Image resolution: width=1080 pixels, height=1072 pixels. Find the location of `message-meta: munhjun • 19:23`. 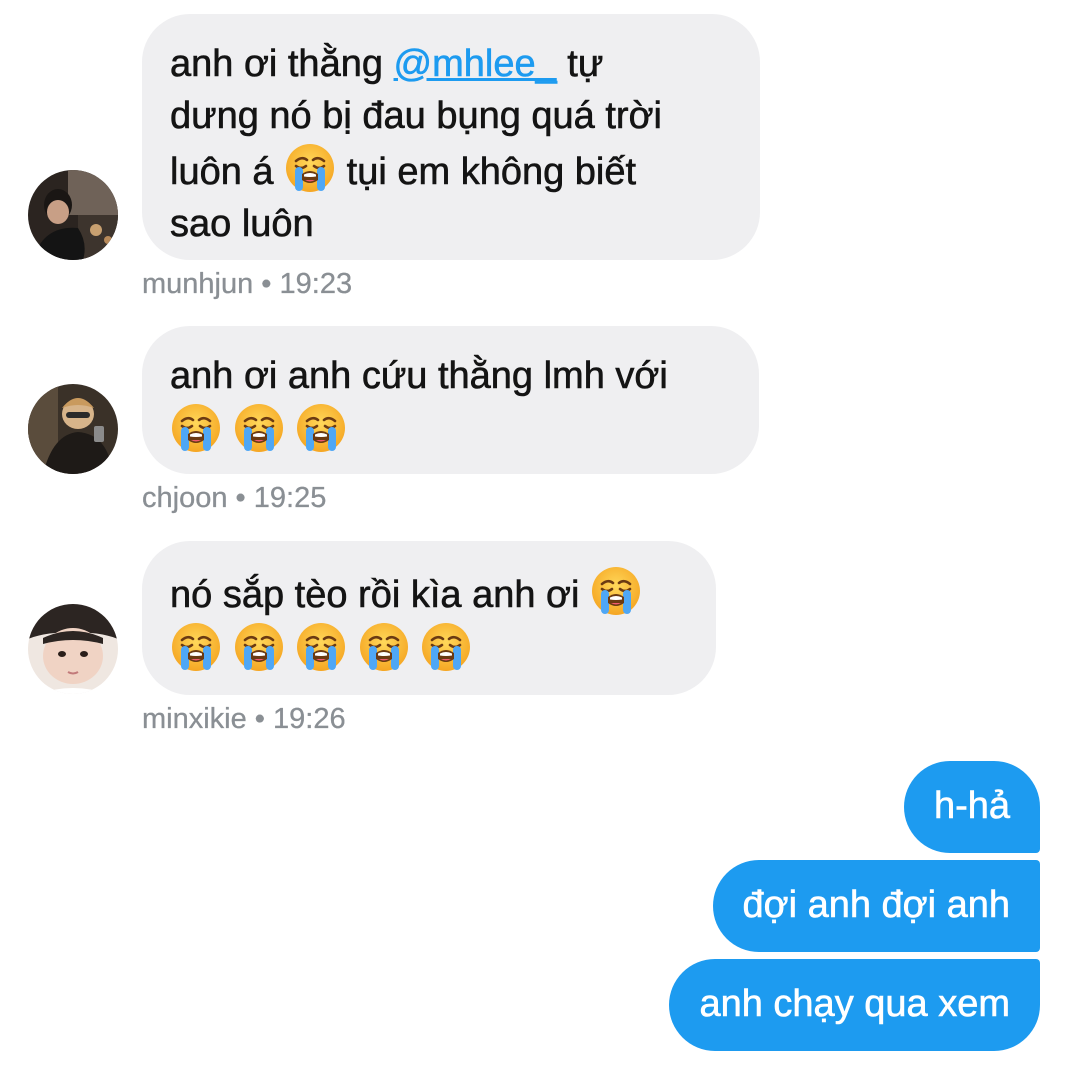

message-meta: munhjun • 19:23 is located at coordinates (247, 284).